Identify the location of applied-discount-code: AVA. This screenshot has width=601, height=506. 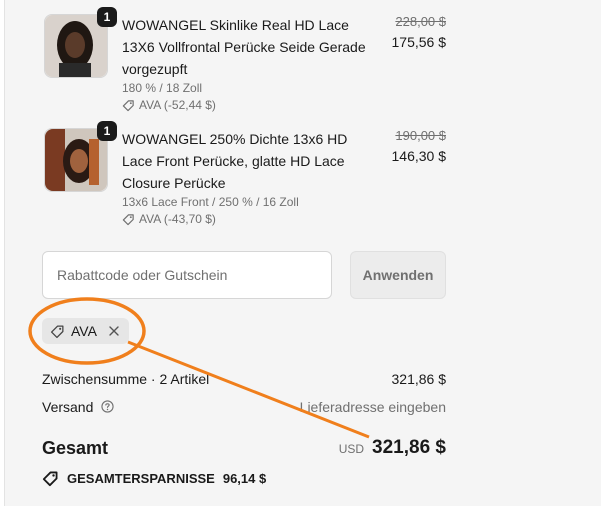
(84, 331).